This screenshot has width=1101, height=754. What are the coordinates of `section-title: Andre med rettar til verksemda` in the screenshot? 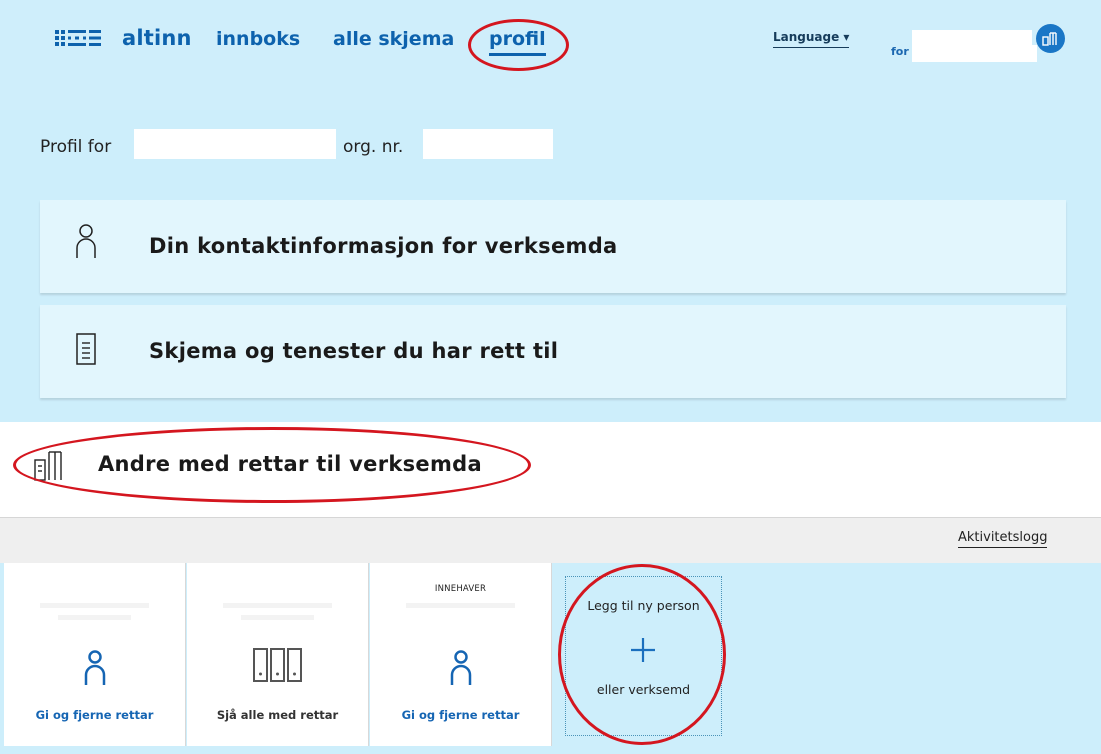 It's located at (290, 464).